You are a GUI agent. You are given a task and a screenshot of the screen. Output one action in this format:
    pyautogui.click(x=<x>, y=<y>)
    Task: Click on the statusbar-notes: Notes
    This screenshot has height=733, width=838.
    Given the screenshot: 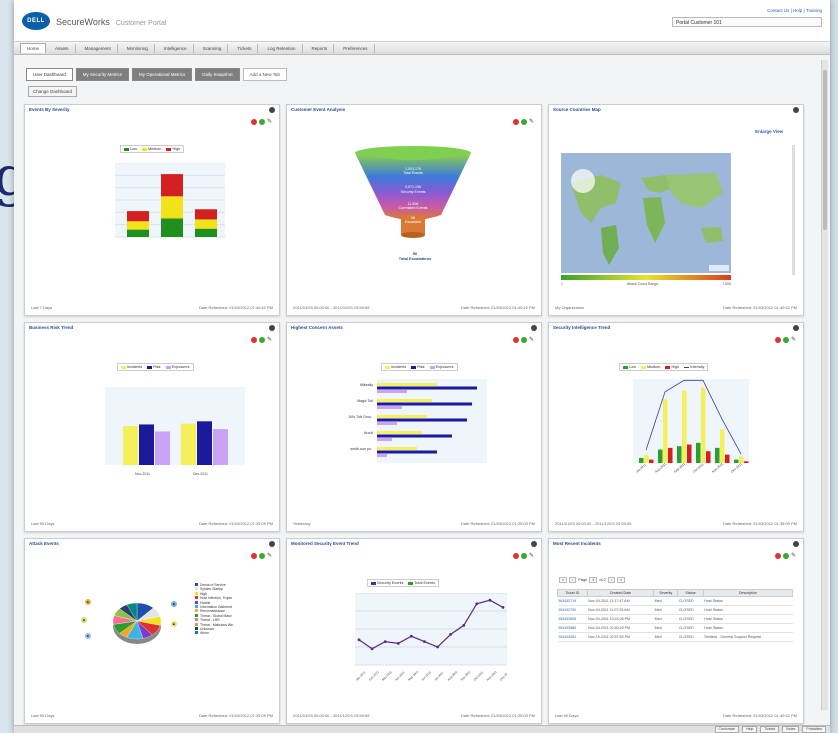 What is the action you would take?
    pyautogui.click(x=791, y=729)
    